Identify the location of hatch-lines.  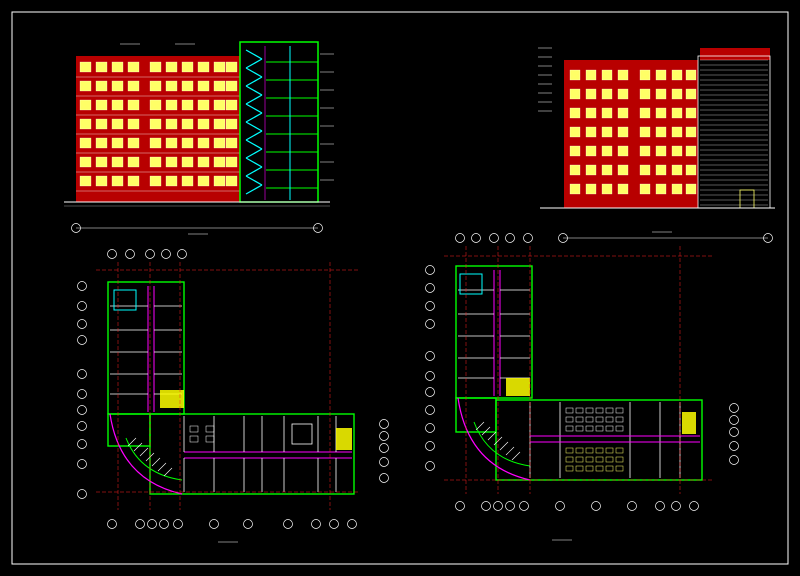
(734, 132).